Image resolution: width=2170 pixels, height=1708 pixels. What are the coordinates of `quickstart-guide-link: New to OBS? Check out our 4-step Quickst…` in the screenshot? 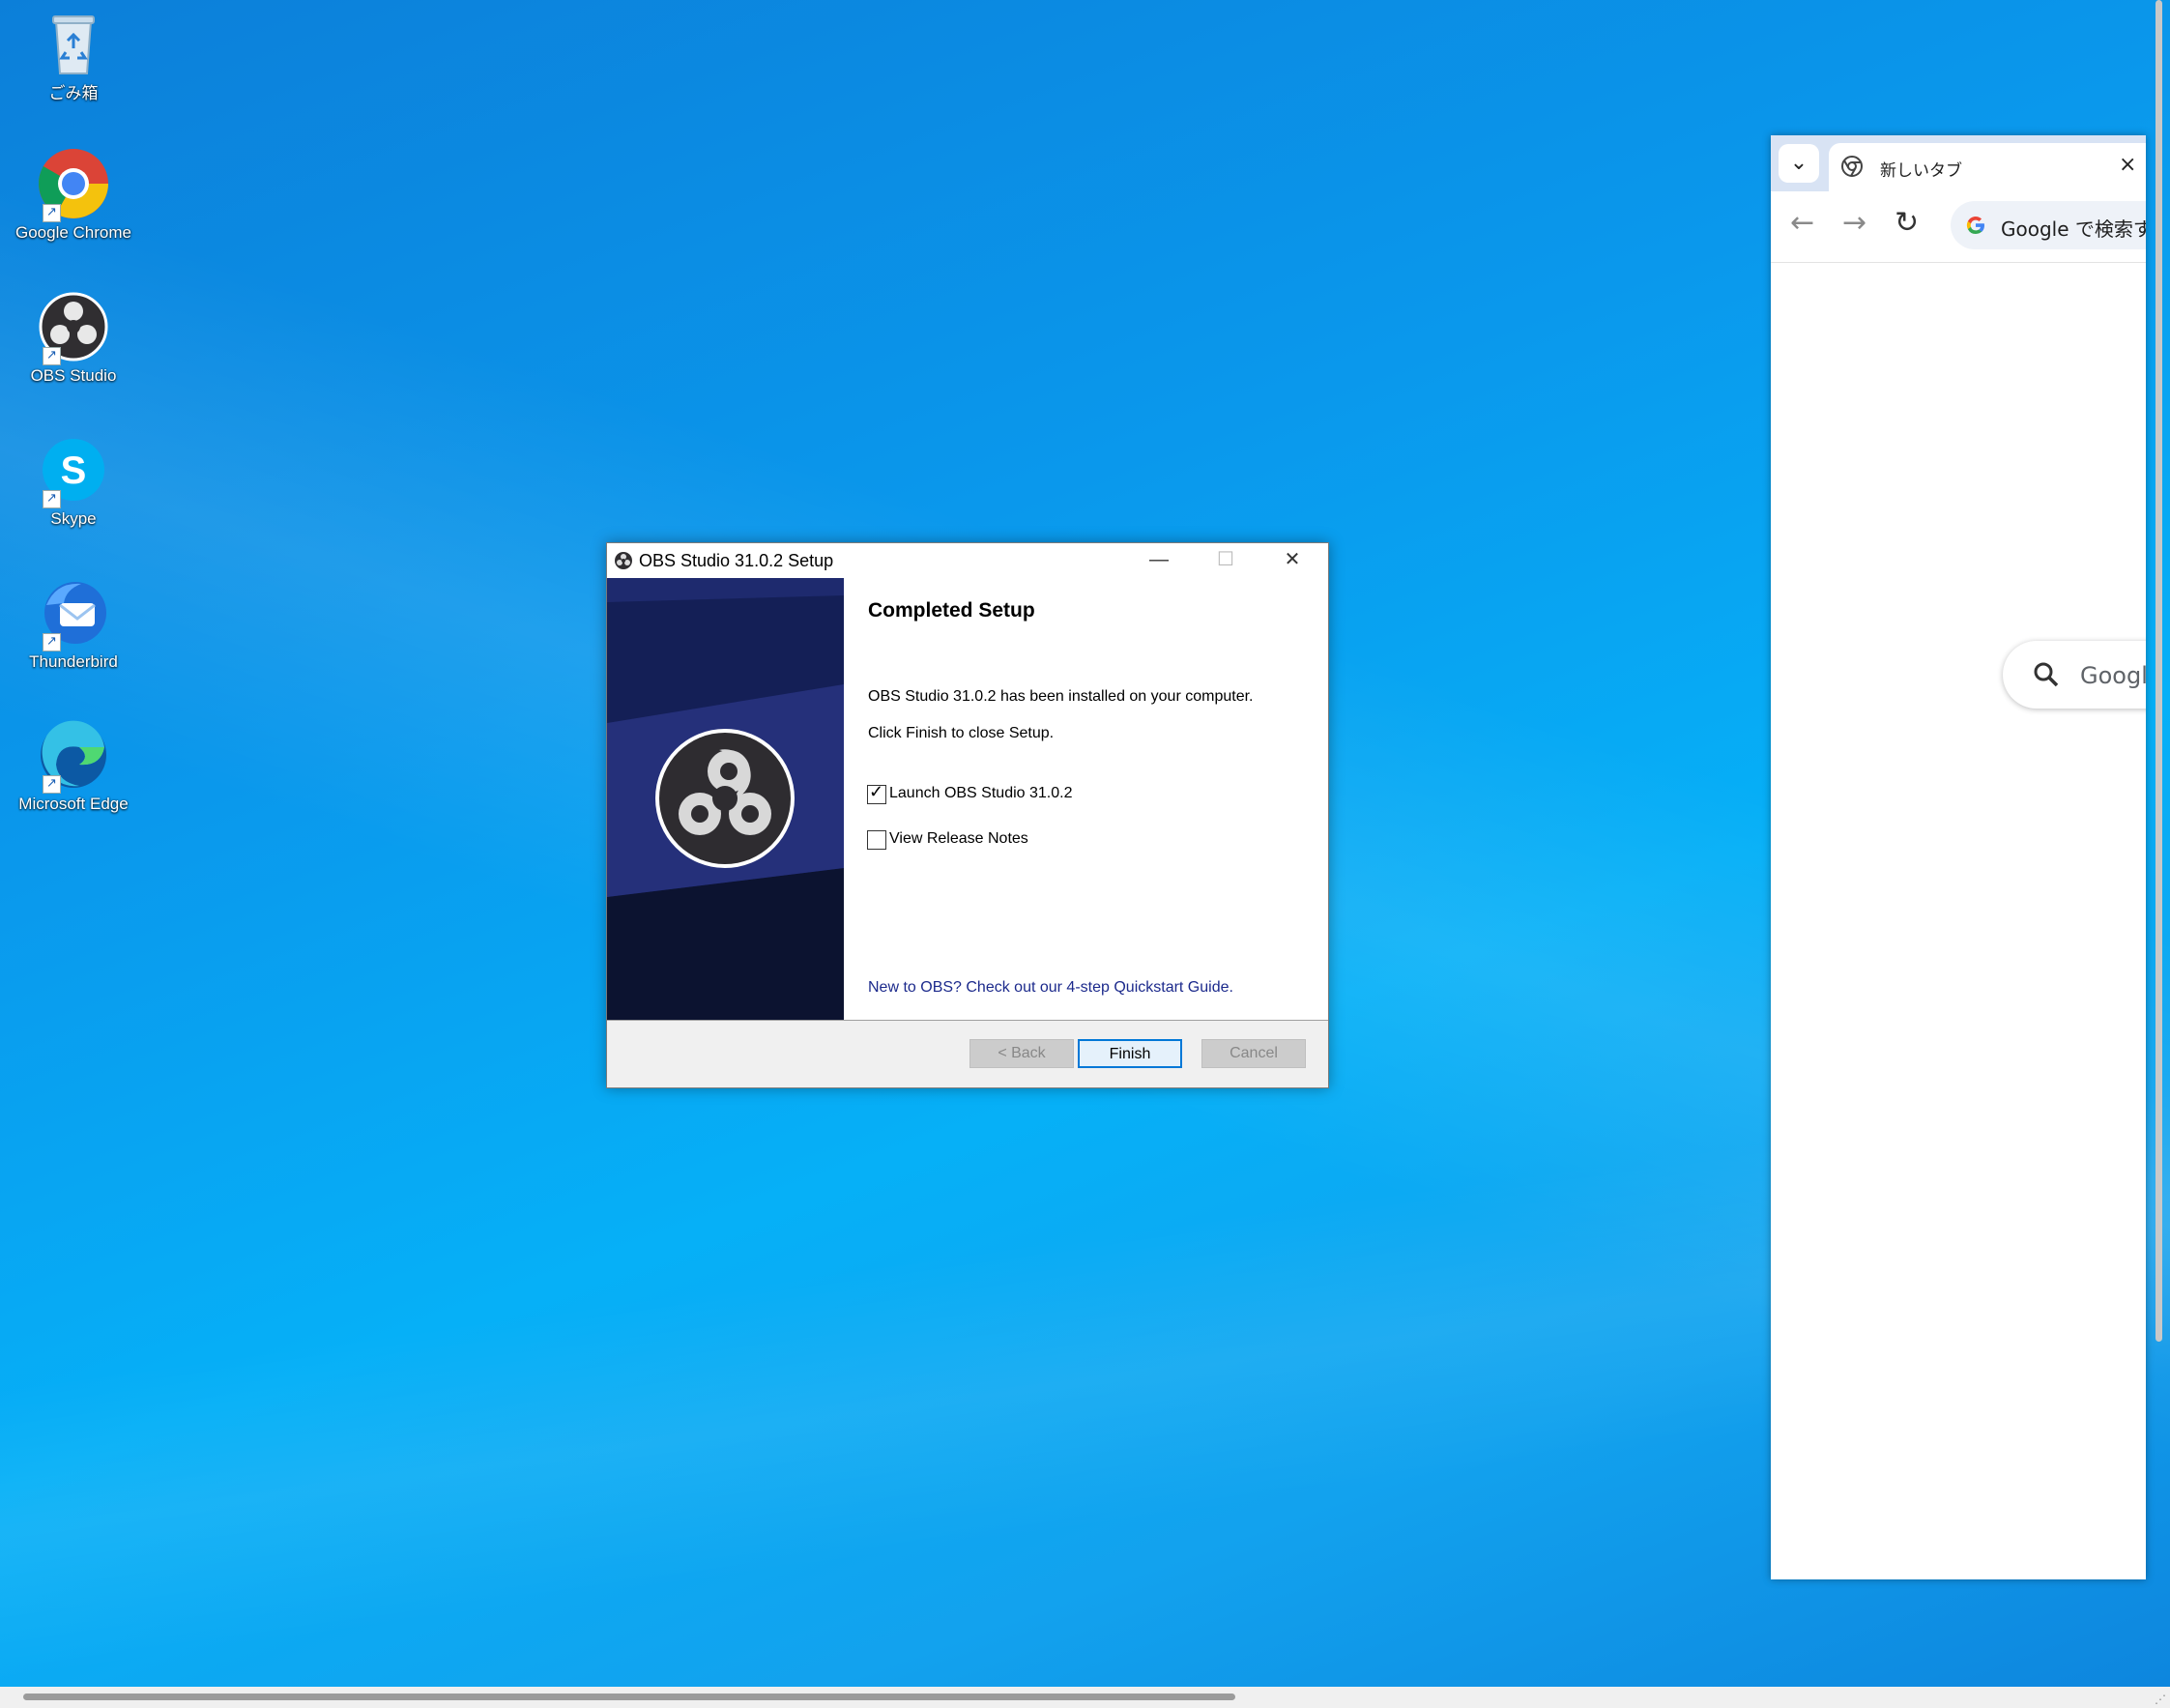 It's located at (1050, 988).